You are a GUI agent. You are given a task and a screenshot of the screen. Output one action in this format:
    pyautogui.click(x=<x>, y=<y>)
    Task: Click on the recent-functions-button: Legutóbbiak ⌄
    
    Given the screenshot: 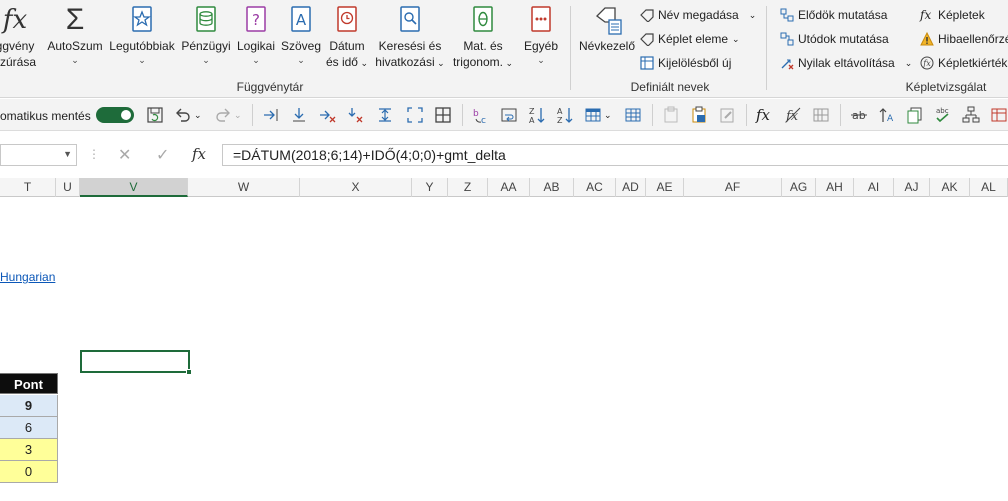 What is the action you would take?
    pyautogui.click(x=142, y=35)
    